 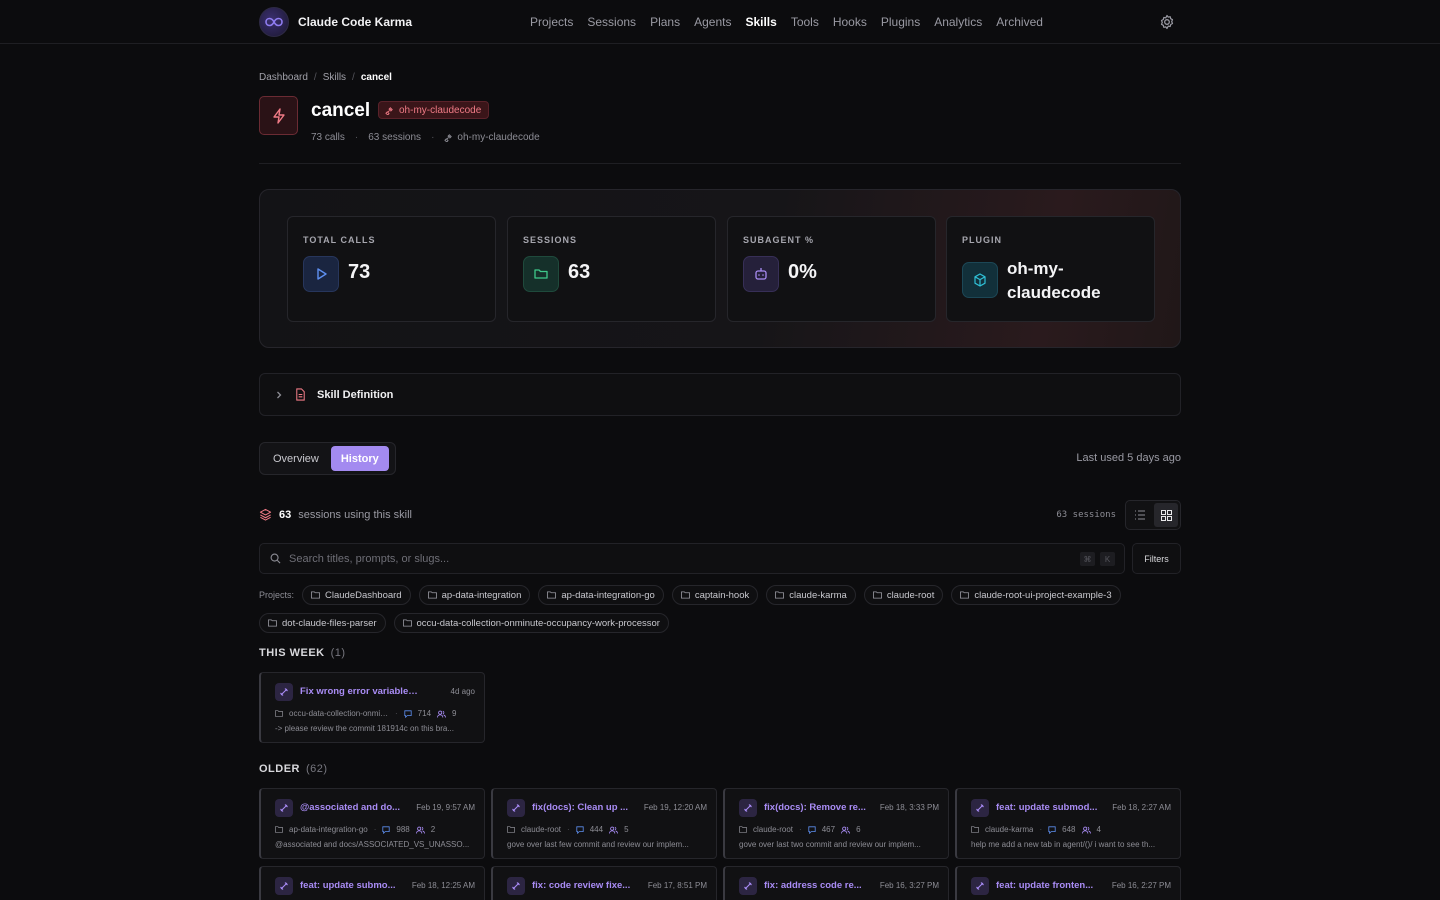 I want to click on session-card: fix: code review fixe...Feb 17, 8:51 PM·, so click(x=604, y=883).